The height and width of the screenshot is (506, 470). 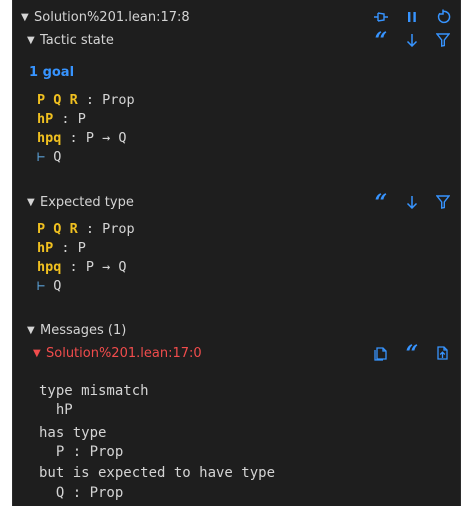 What do you see at coordinates (236, 330) in the screenshot?
I see `messages-header: ▼ Messages (1)` at bounding box center [236, 330].